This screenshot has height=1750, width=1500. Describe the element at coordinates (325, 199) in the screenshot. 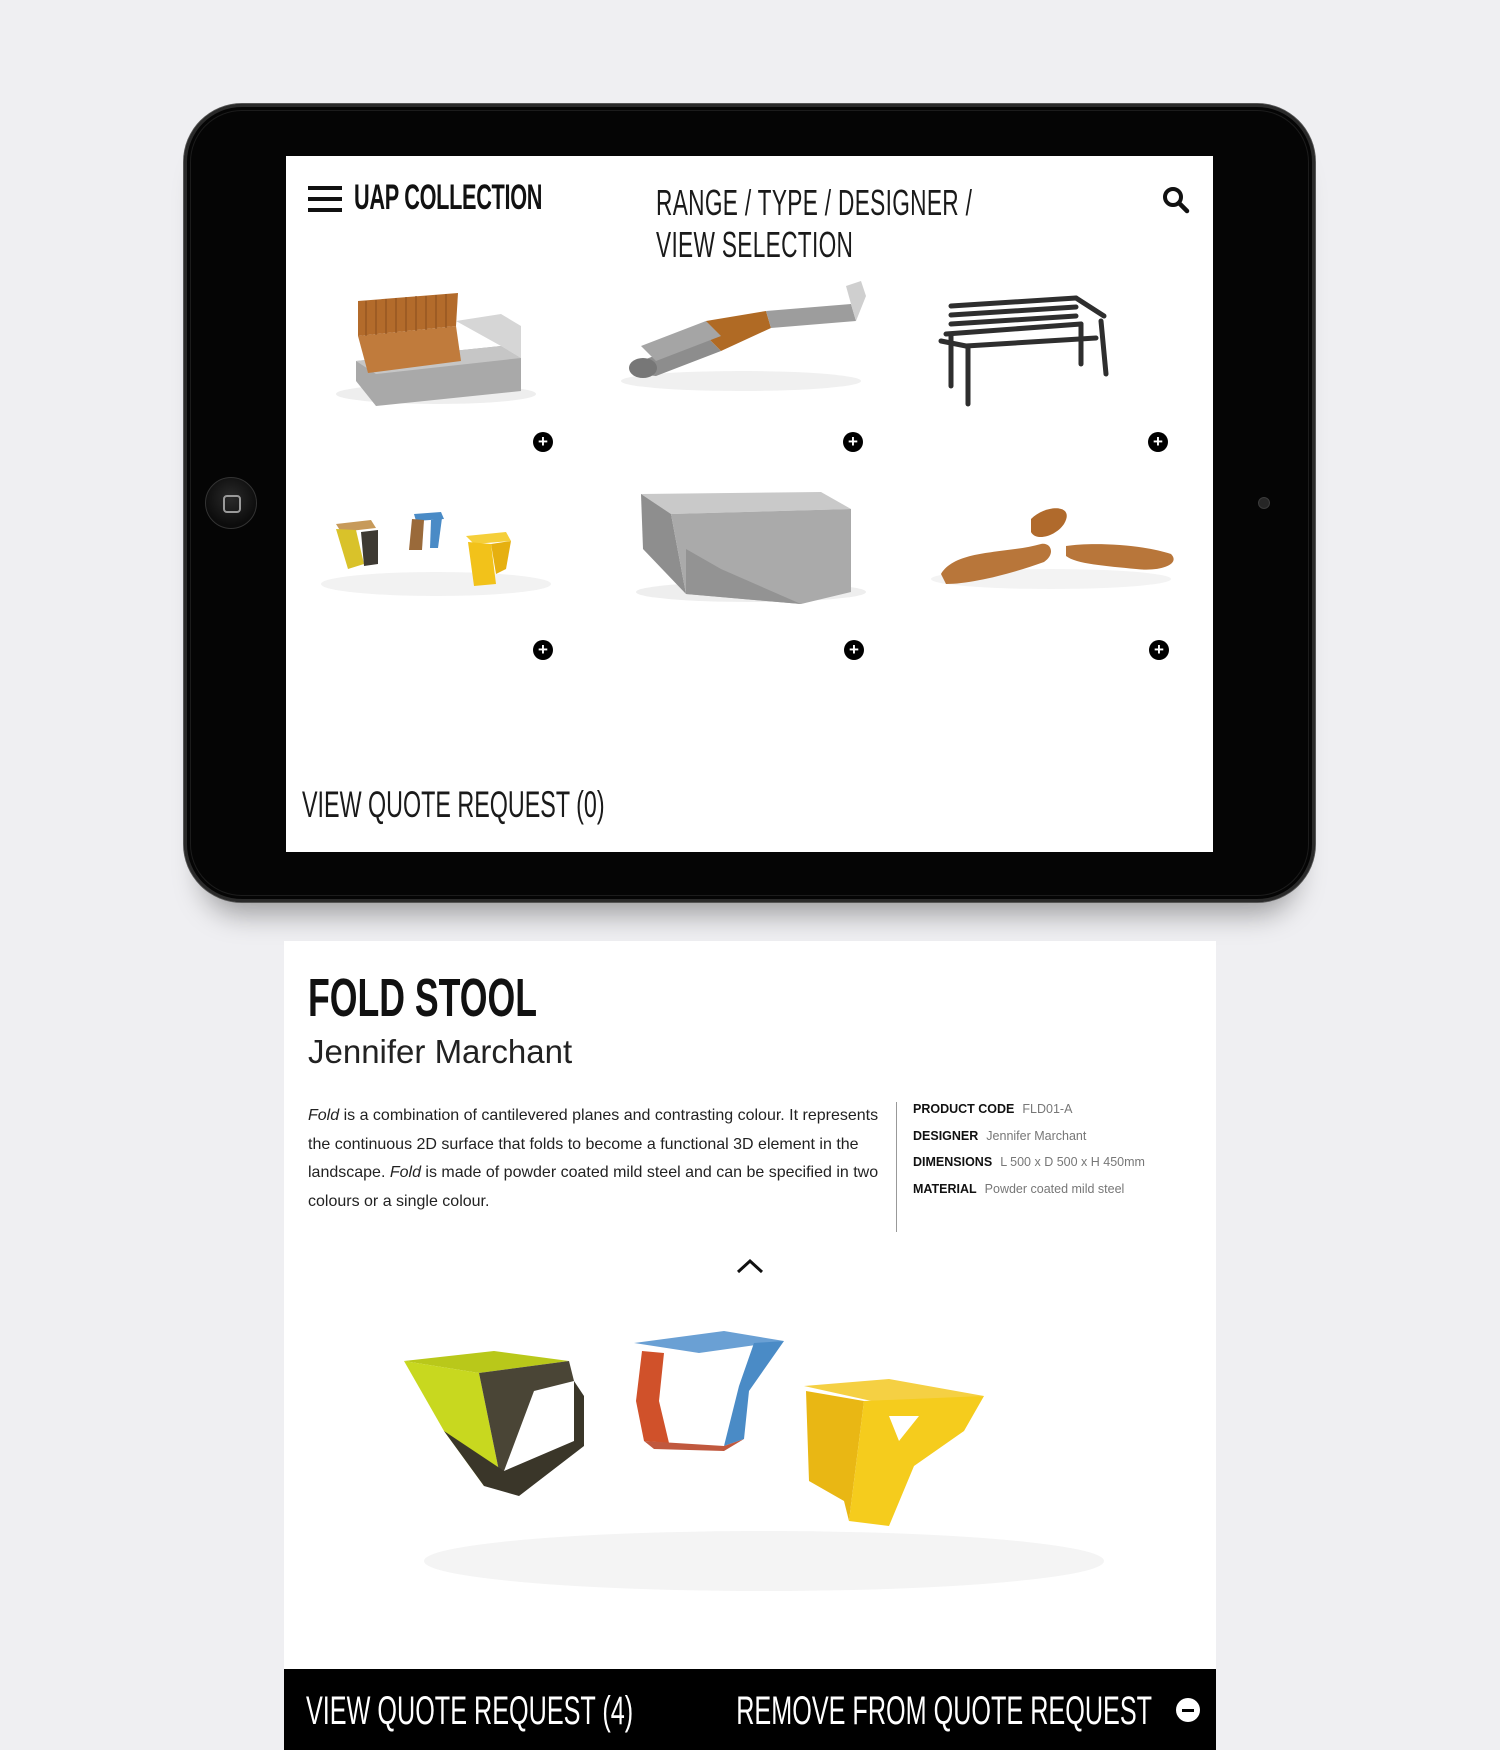

I see `menu-icon` at that location.